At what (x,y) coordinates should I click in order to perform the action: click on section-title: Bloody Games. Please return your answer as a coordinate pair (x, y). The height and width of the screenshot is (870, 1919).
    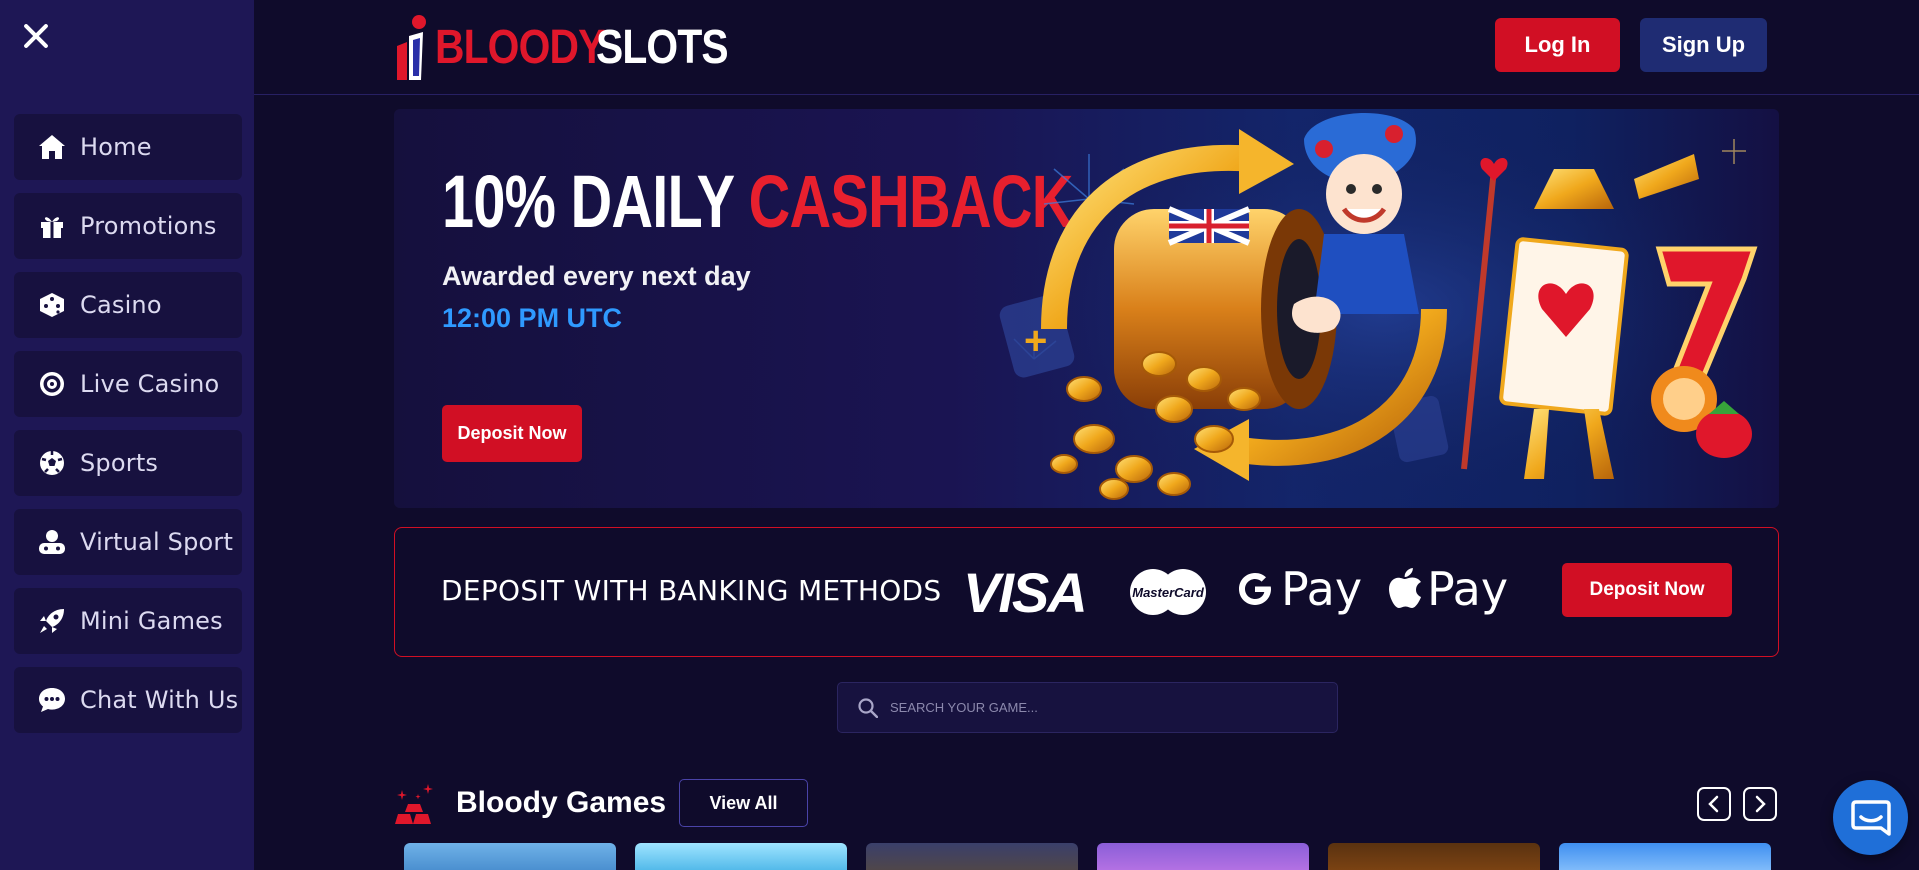
    Looking at the image, I should click on (561, 802).